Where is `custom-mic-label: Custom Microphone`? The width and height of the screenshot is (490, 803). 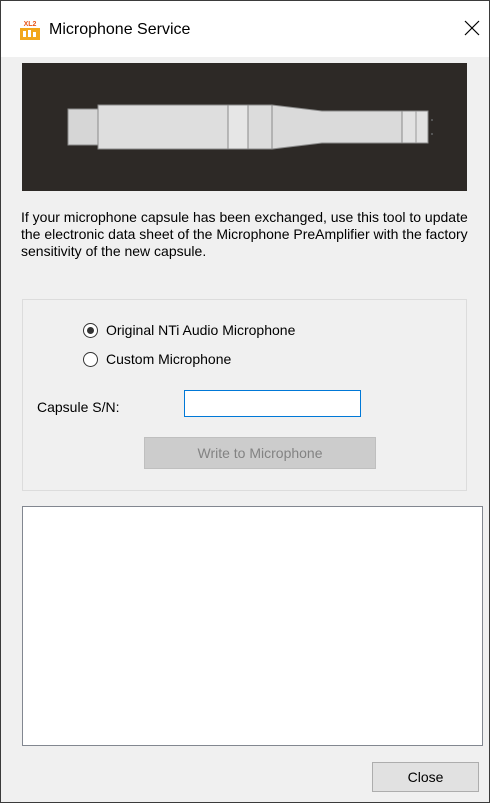
custom-mic-label: Custom Microphone is located at coordinates (169, 359).